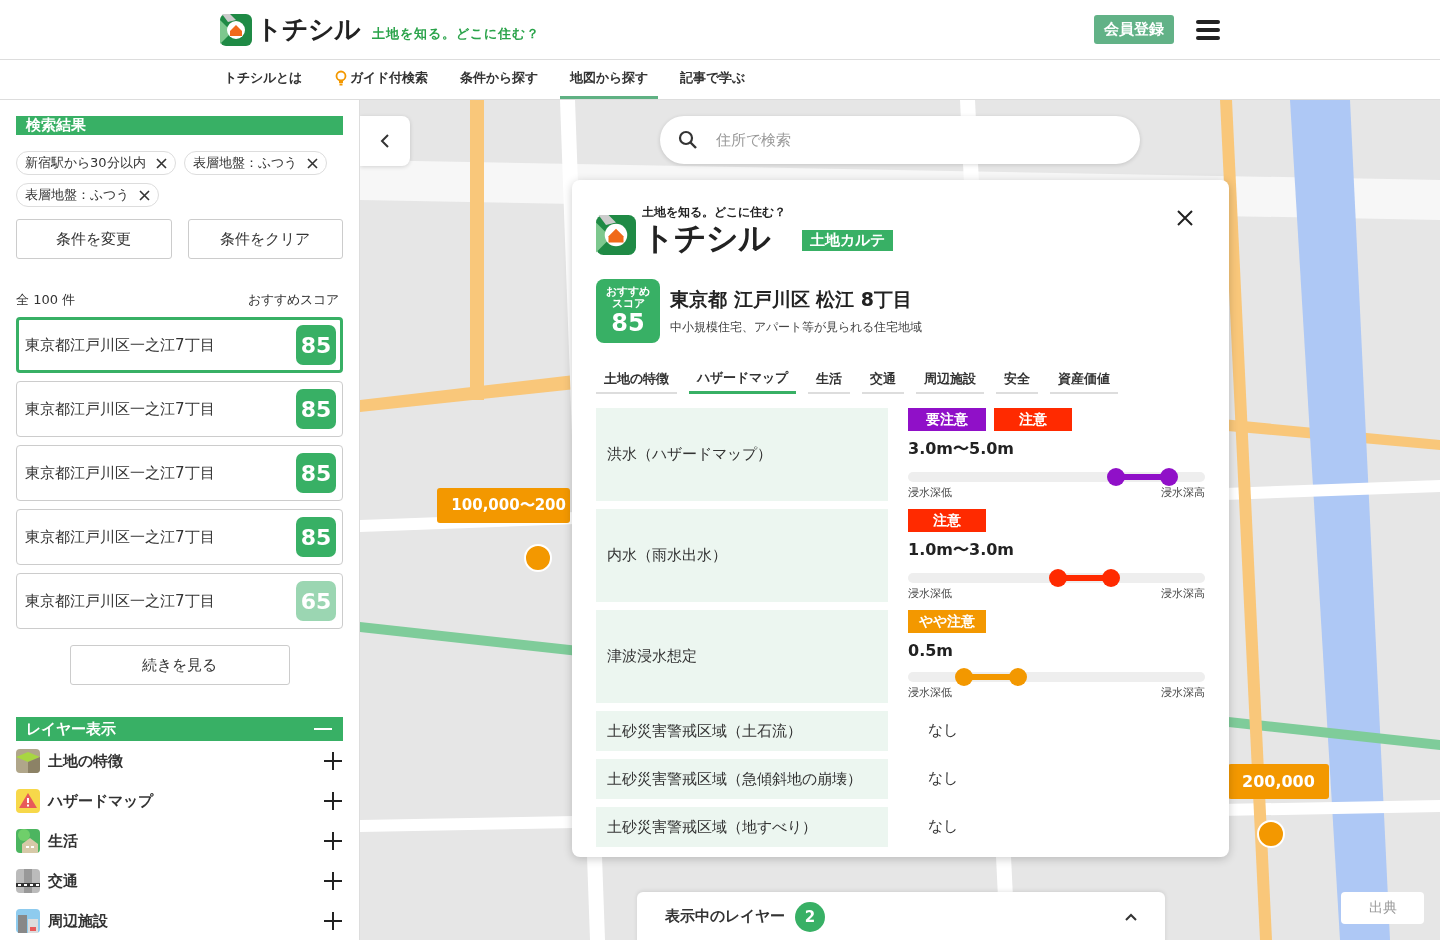 Image resolution: width=1440 pixels, height=940 pixels. What do you see at coordinates (931, 650) in the screenshot?
I see `depth-value: 0.5m` at bounding box center [931, 650].